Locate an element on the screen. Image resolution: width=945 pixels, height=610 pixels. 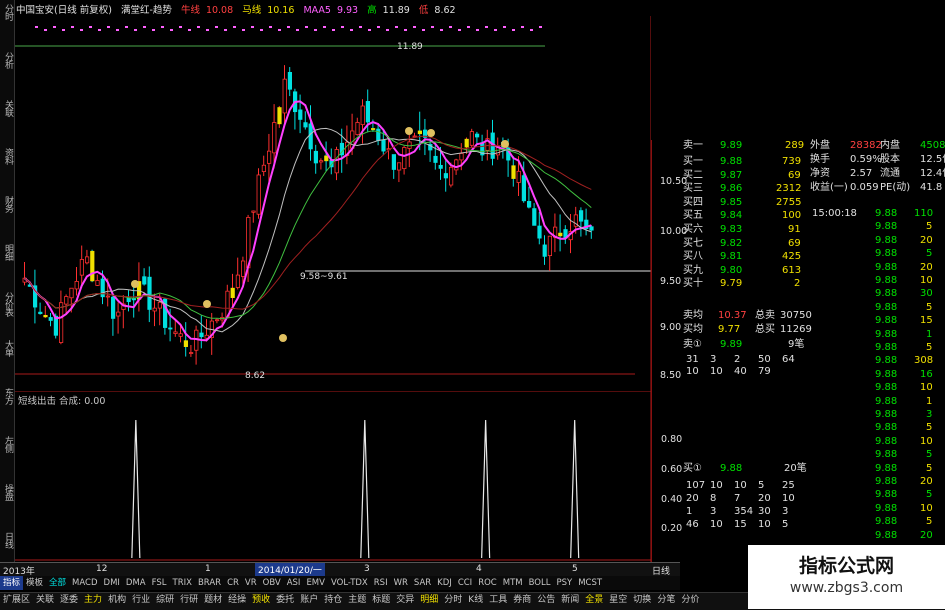
function-tab: 机构 is located at coordinates (117, 600).